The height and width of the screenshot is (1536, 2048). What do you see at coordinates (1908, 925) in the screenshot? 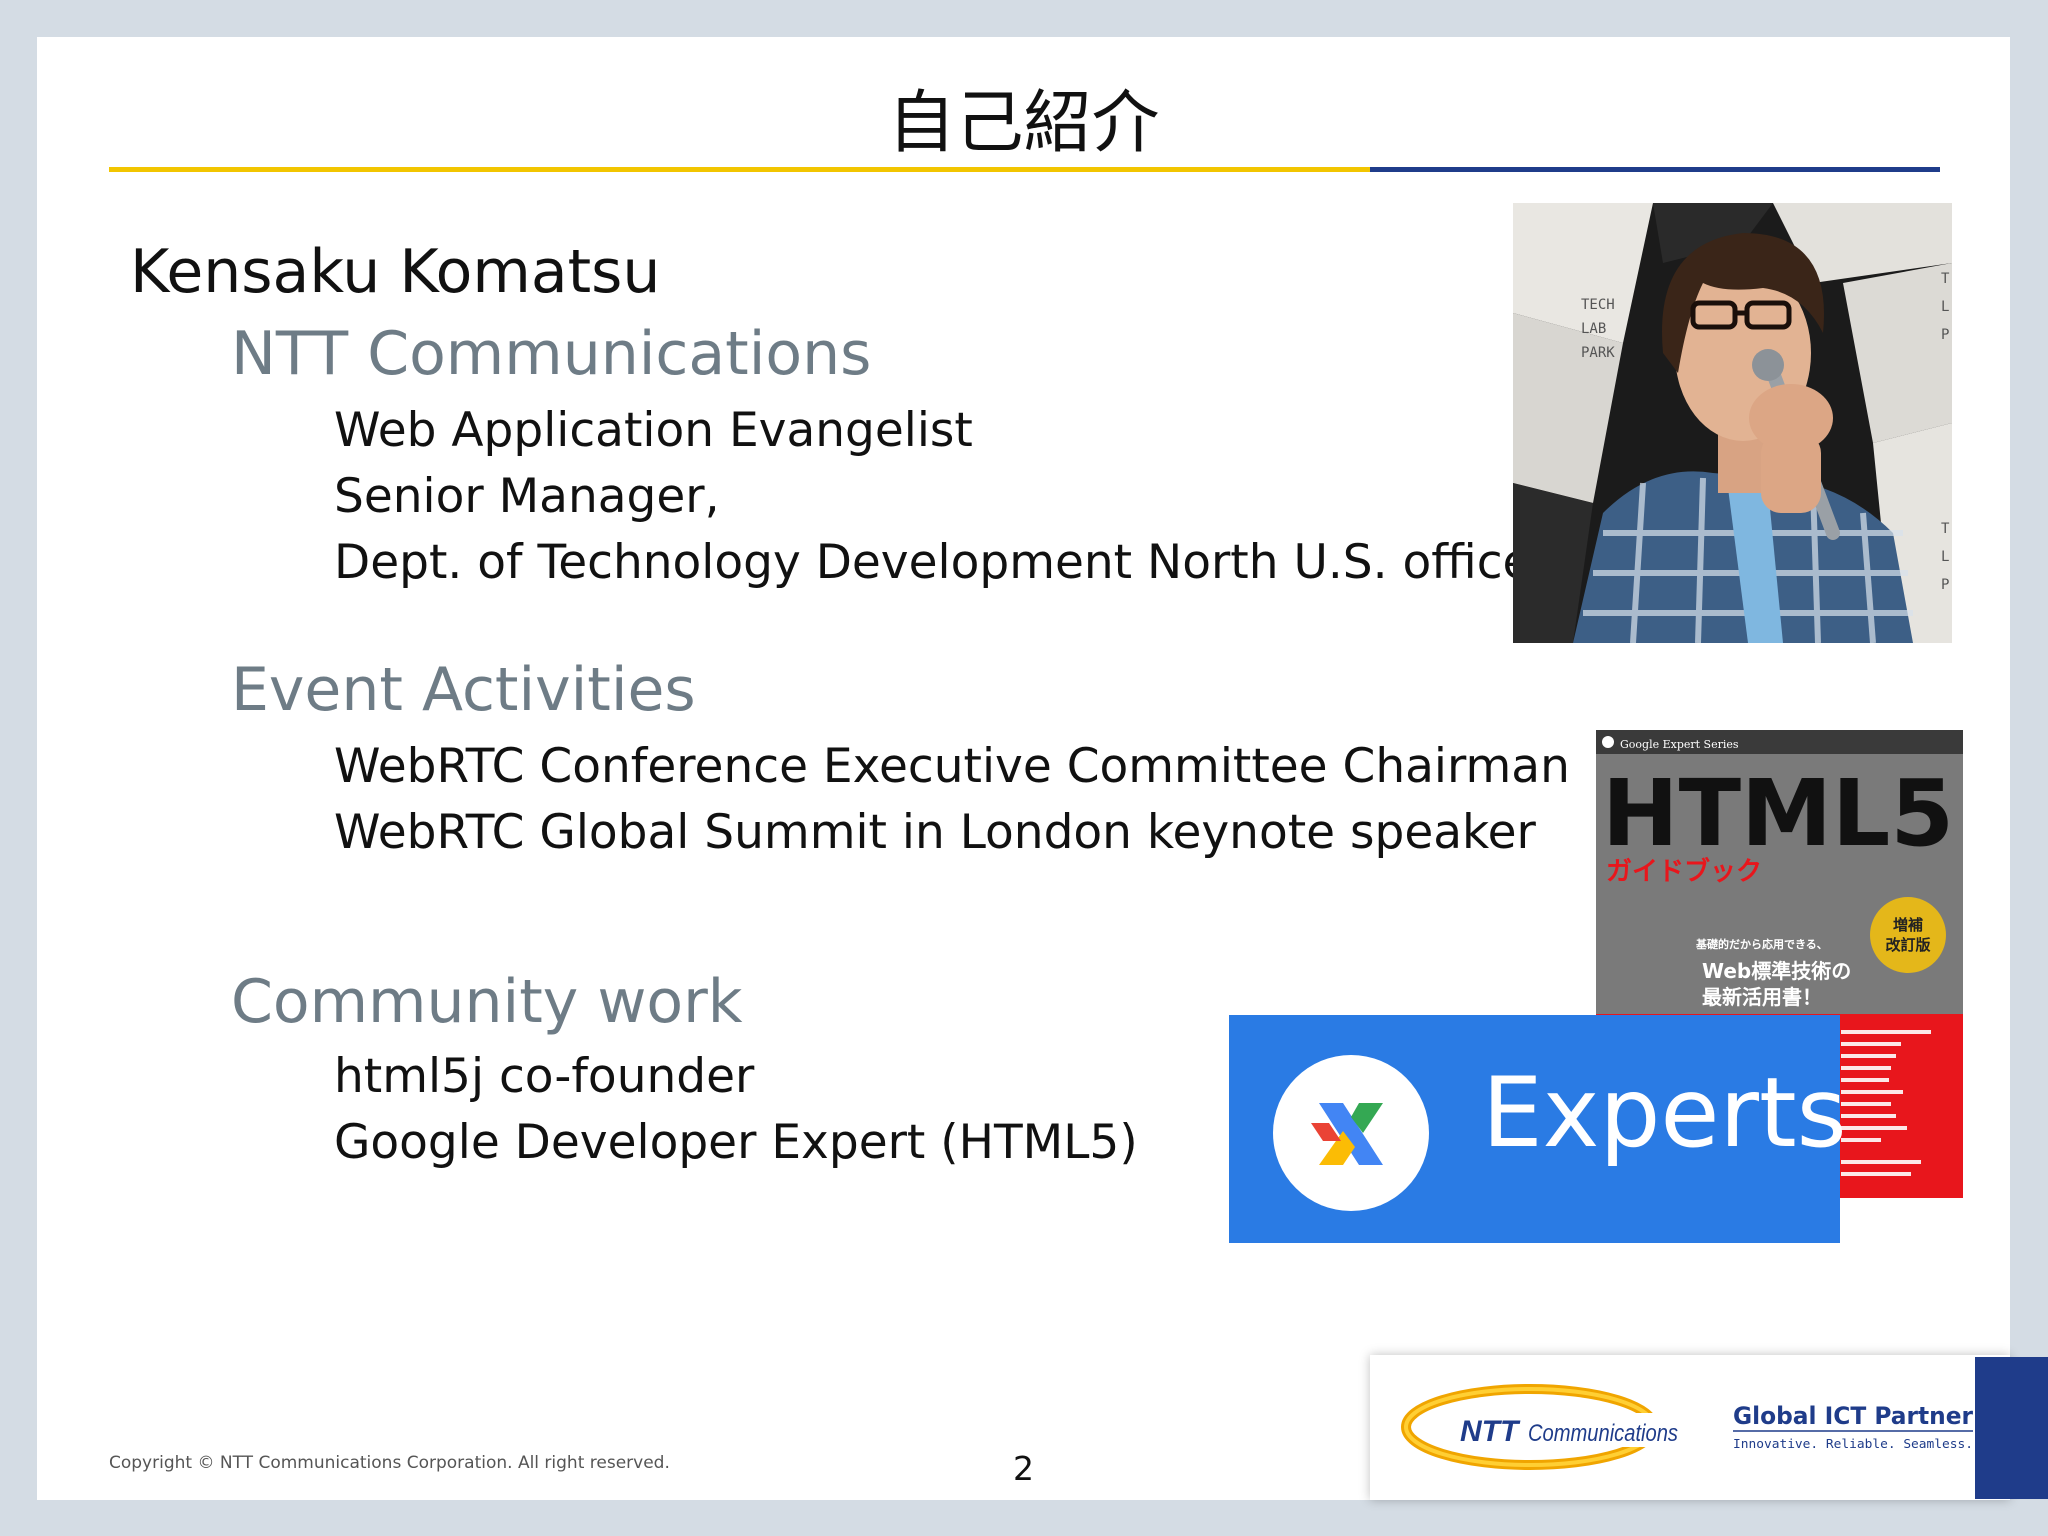
I see `book-badge-text: 増補` at bounding box center [1908, 925].